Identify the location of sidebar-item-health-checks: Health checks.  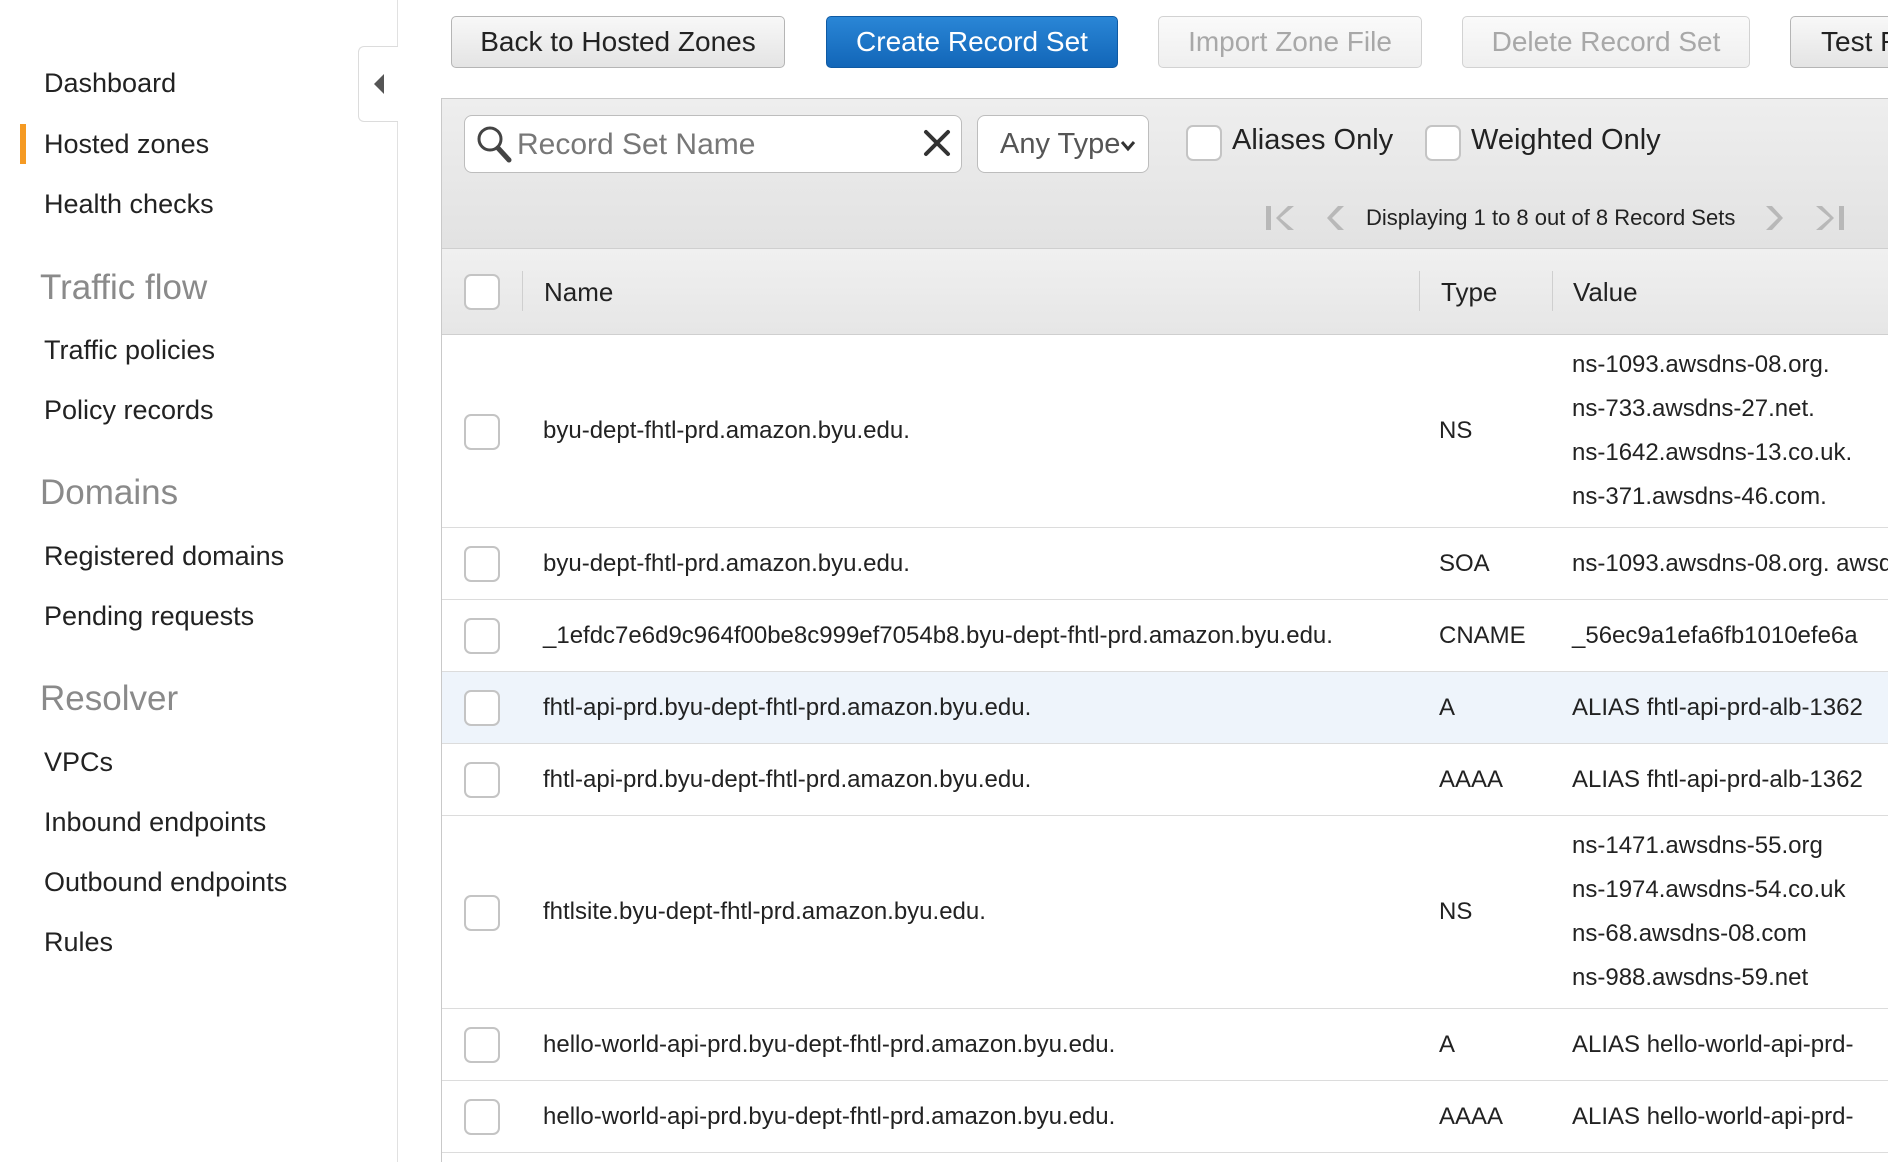
(129, 204).